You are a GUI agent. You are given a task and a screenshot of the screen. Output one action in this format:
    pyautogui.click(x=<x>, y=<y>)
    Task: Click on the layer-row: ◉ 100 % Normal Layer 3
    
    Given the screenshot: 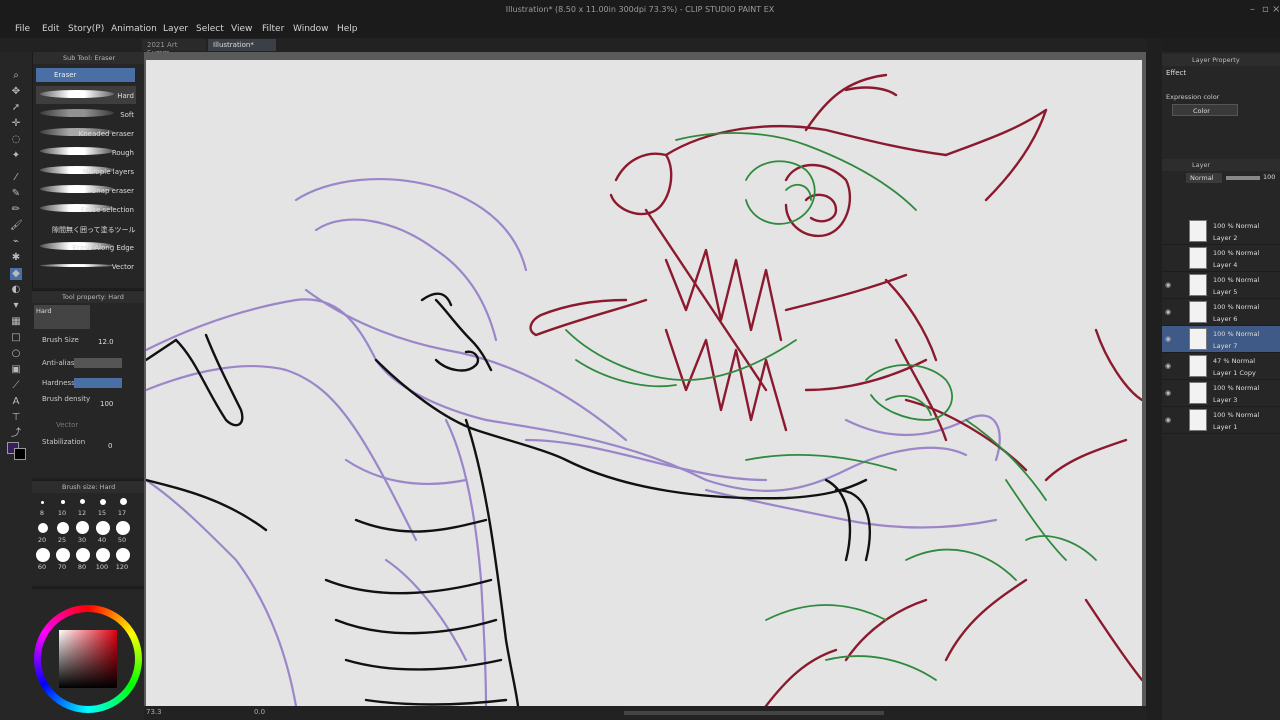 What is the action you would take?
    pyautogui.click(x=1221, y=393)
    